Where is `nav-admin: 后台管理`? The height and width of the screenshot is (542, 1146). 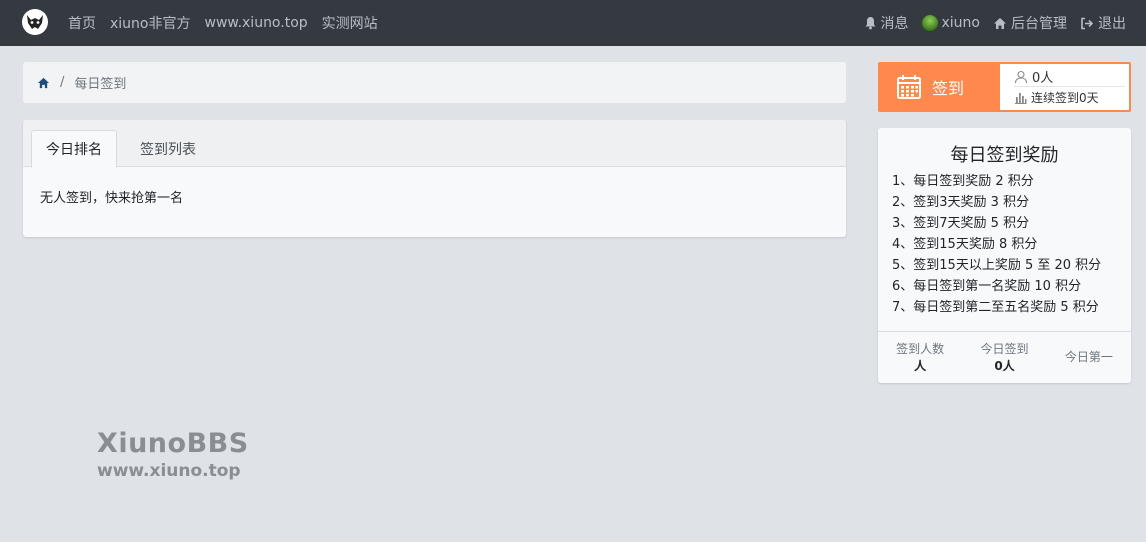 nav-admin: 后台管理 is located at coordinates (1030, 23).